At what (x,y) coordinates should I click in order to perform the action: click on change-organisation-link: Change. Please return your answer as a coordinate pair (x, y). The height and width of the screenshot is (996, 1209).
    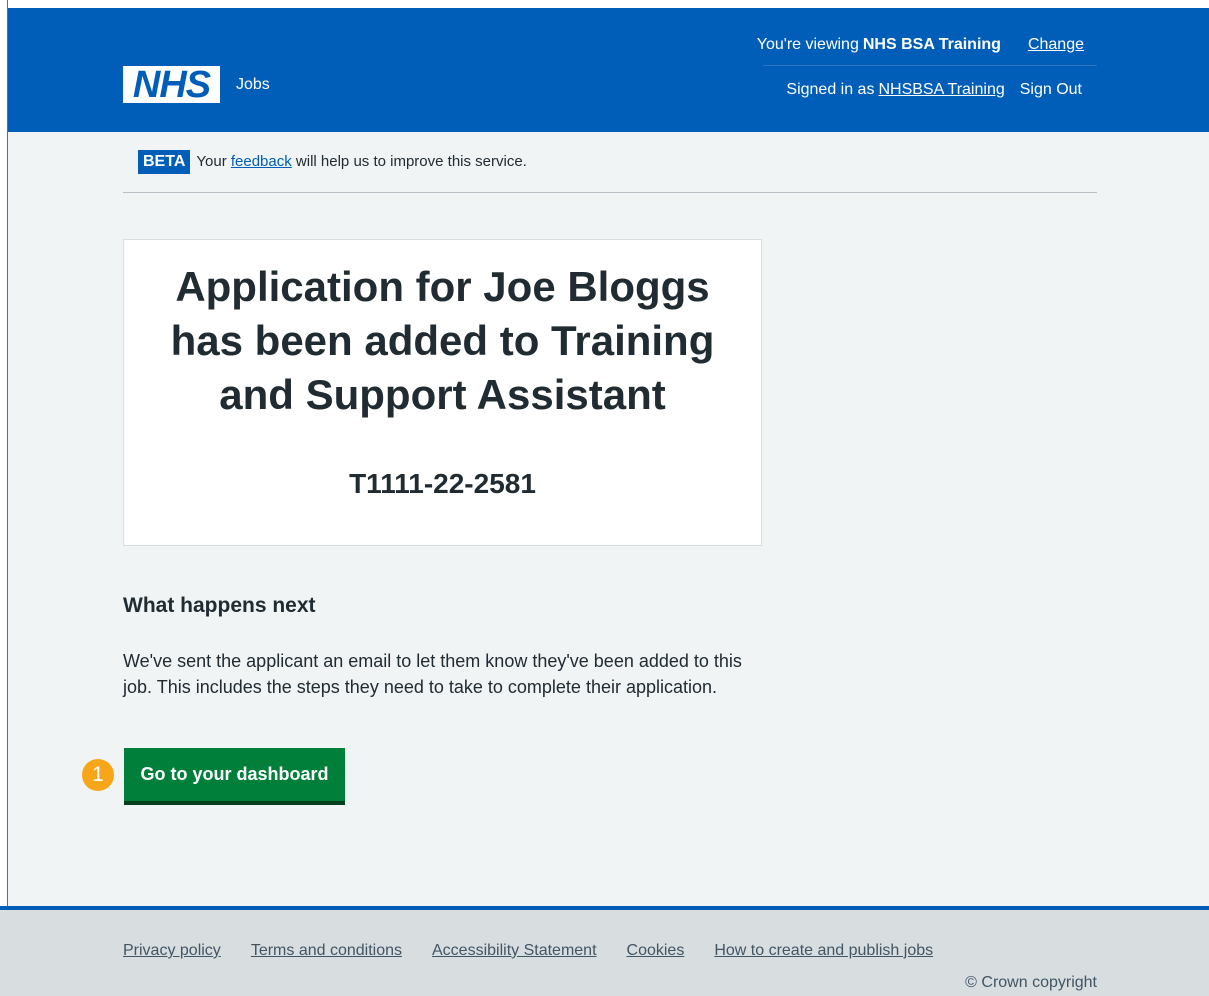
    Looking at the image, I should click on (1056, 45).